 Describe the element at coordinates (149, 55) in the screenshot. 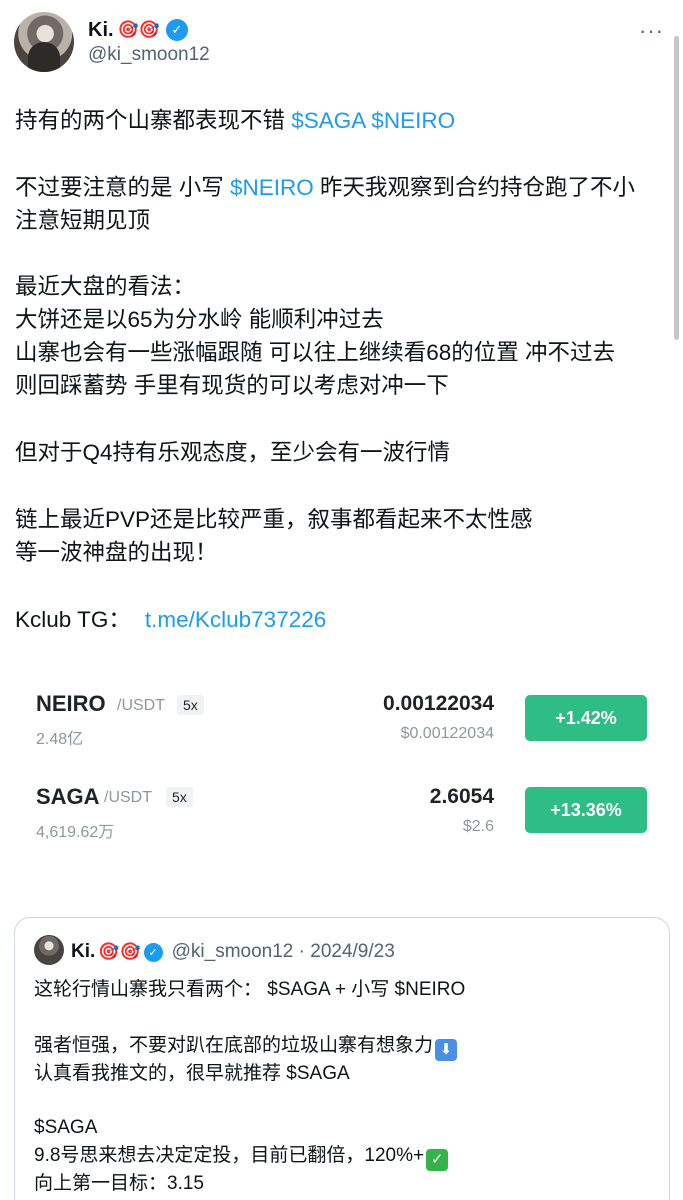

I see `author-handle: @ki_smoon12` at that location.